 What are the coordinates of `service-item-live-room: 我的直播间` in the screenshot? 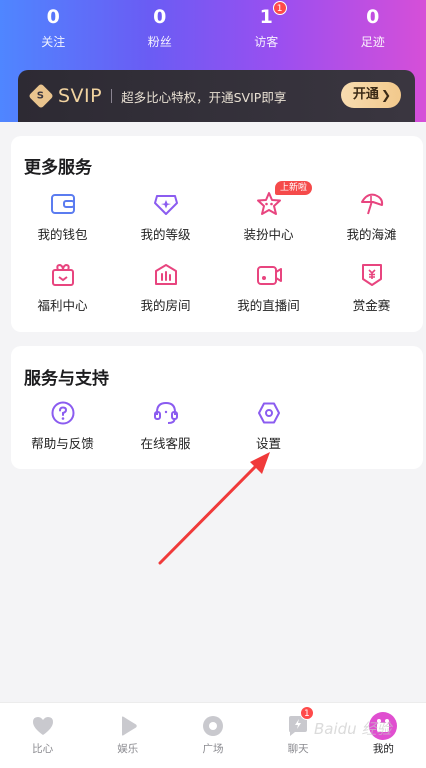 It's located at (268, 292).